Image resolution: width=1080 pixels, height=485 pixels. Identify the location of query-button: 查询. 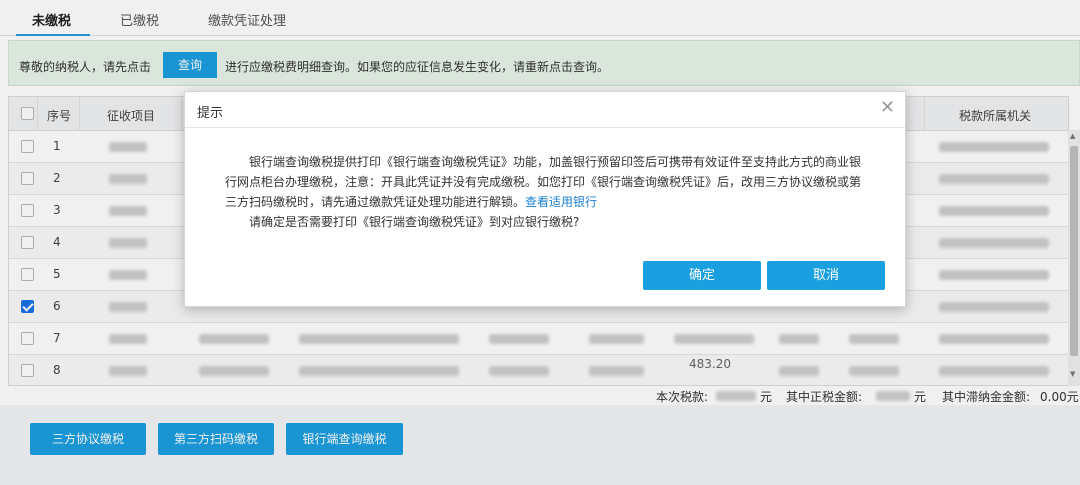
(190, 65).